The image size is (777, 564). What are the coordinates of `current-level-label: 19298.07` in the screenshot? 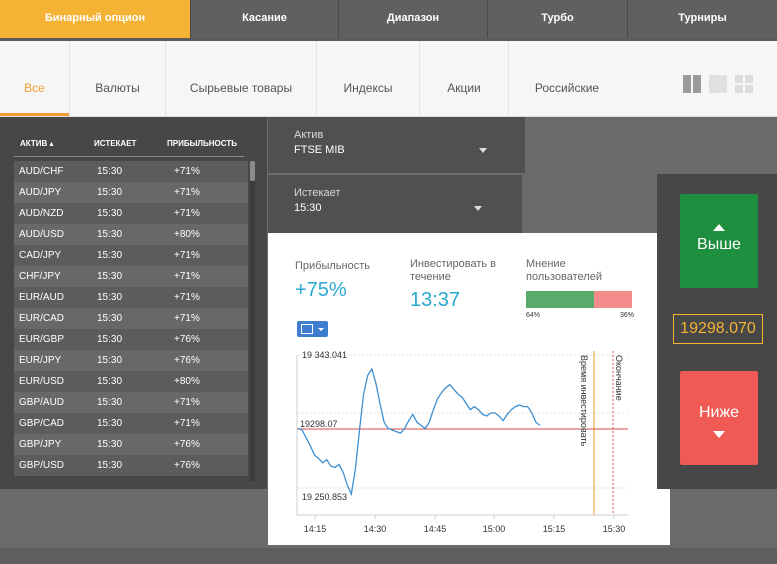 It's located at (319, 424).